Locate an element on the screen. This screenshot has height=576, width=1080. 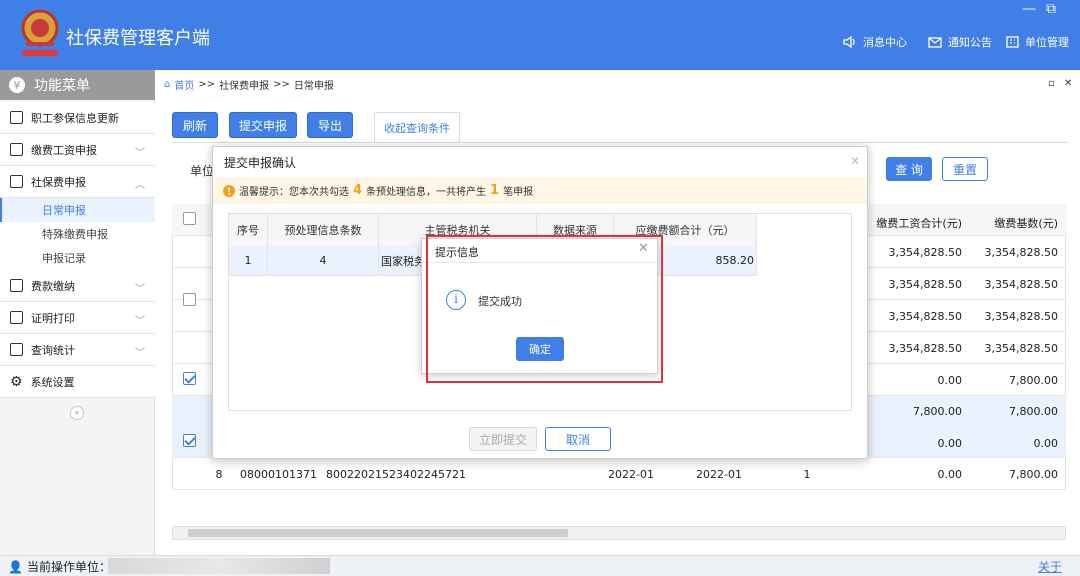
refresh-button: 刷新 is located at coordinates (195, 125).